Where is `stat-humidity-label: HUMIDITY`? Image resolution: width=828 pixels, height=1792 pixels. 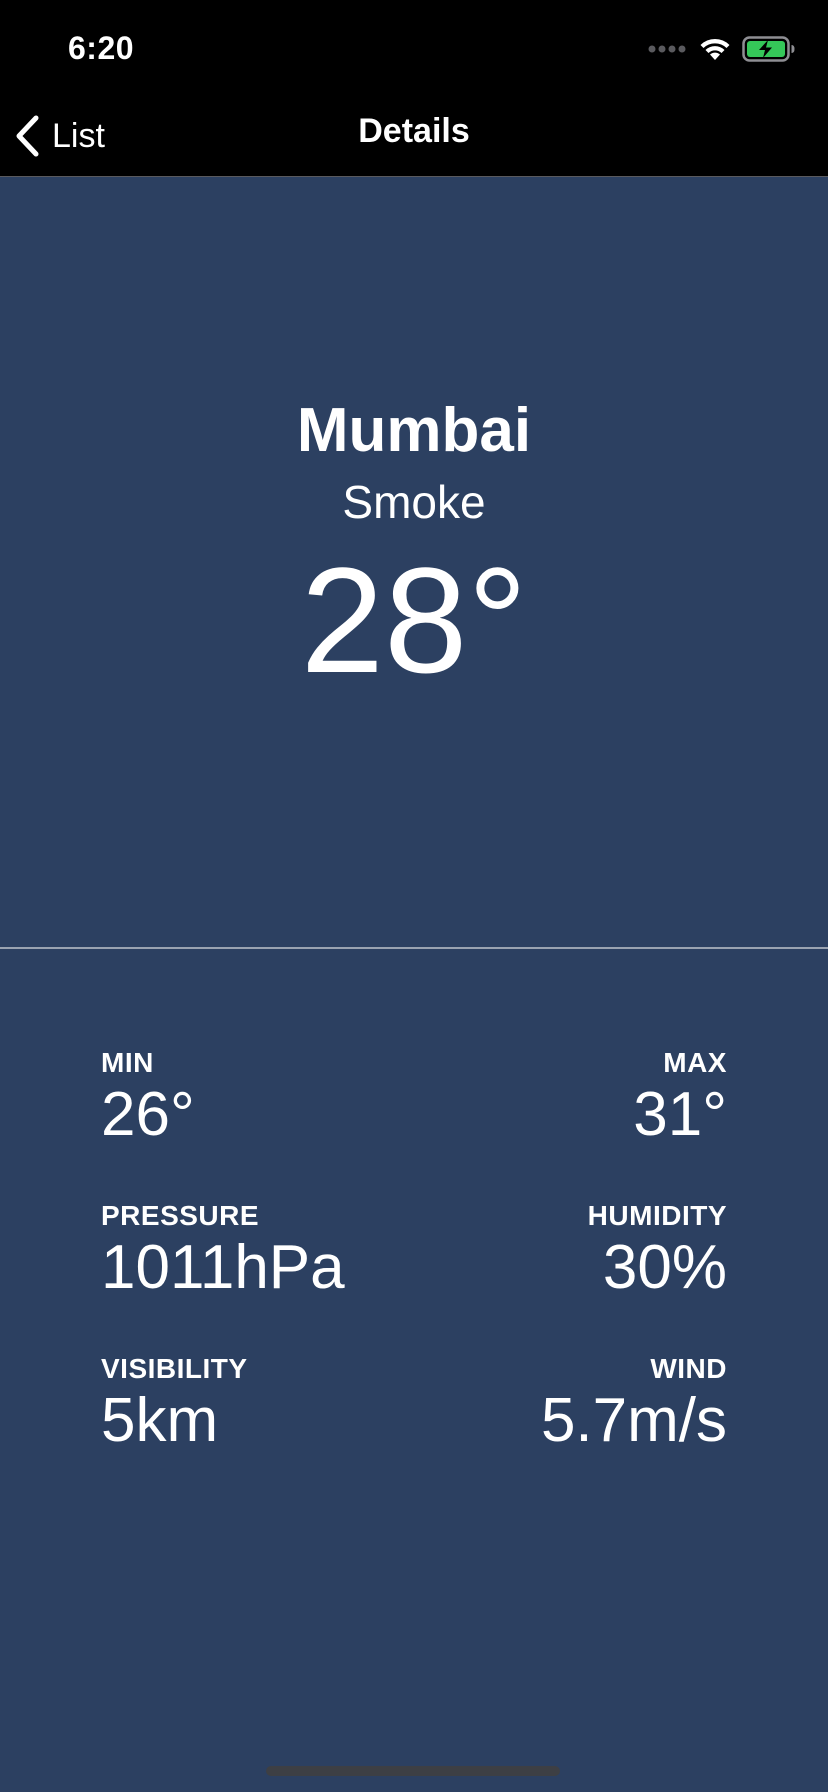 stat-humidity-label: HUMIDITY is located at coordinates (657, 1215).